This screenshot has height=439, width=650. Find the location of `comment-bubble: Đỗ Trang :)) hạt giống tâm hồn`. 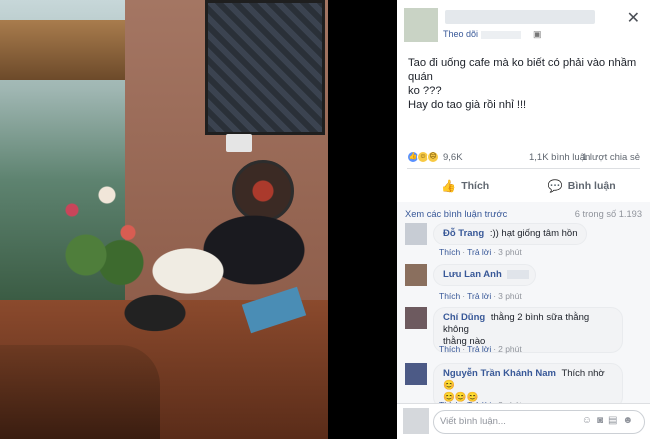

comment-bubble: Đỗ Trang :)) hạt giống tâm hồn is located at coordinates (510, 234).